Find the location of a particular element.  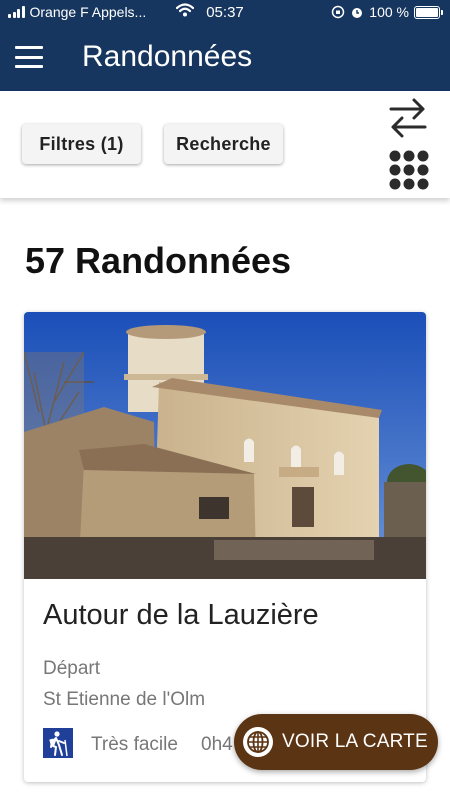

results-count-heading: 57 Randonnées is located at coordinates (158, 260).